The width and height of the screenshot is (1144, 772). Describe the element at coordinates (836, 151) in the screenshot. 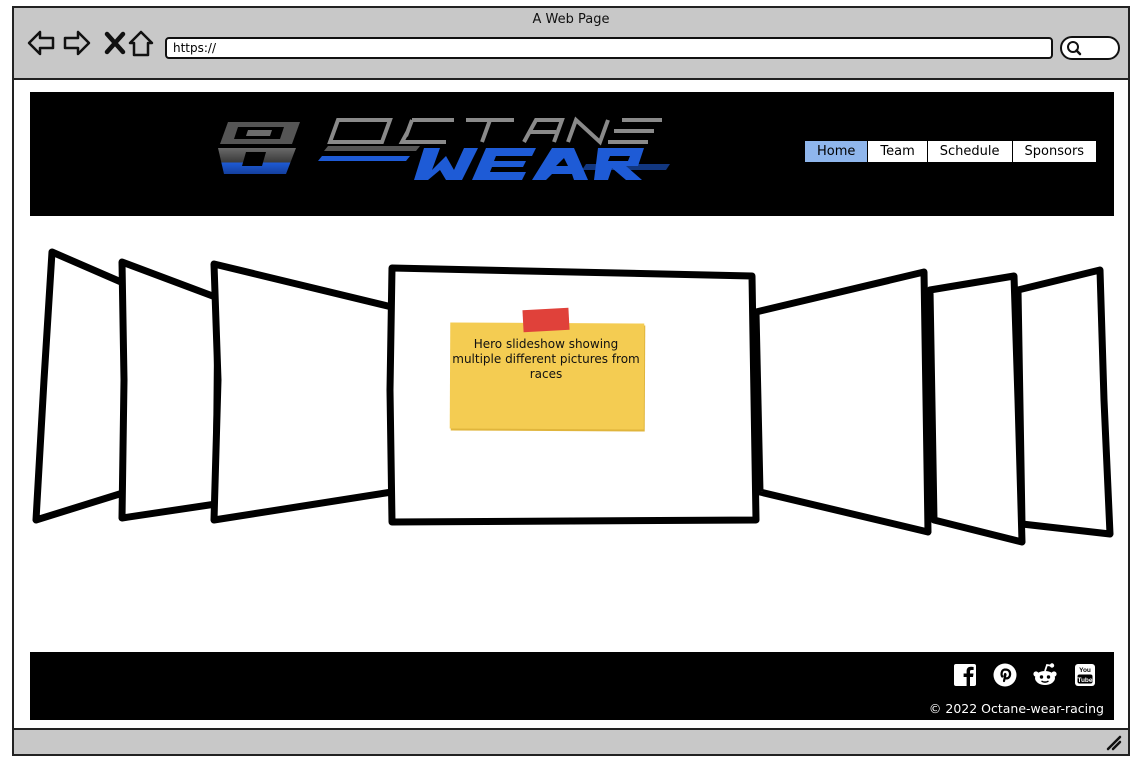

I see `nav-home: Home` at that location.